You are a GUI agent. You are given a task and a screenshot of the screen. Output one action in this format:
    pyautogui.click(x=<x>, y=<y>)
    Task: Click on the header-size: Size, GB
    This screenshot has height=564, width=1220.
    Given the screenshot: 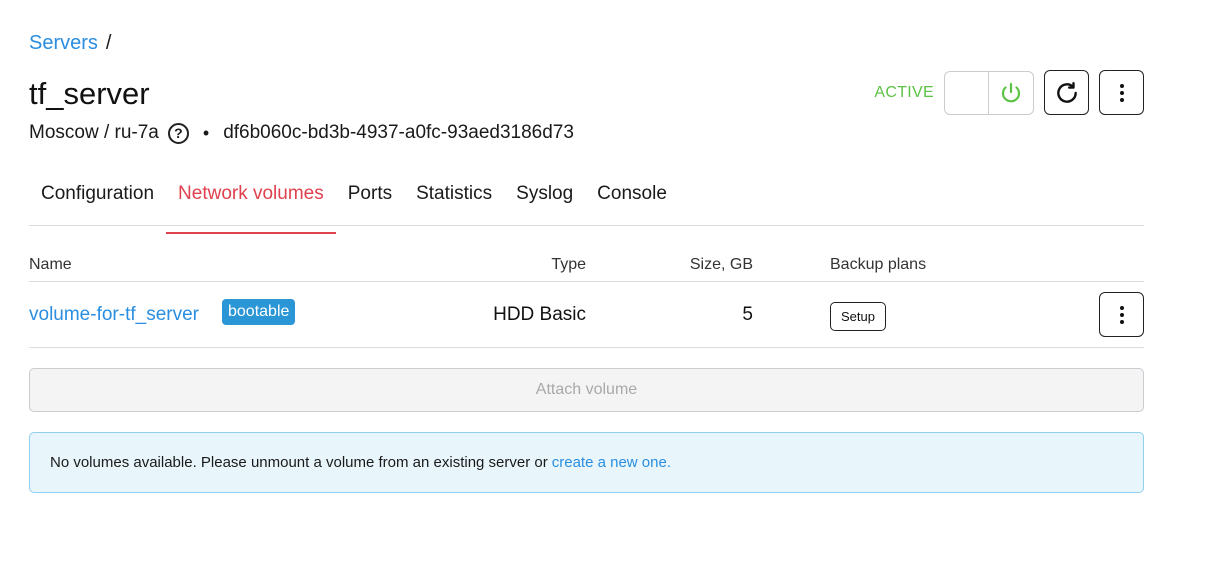 What is the action you would take?
    pyautogui.click(x=721, y=264)
    